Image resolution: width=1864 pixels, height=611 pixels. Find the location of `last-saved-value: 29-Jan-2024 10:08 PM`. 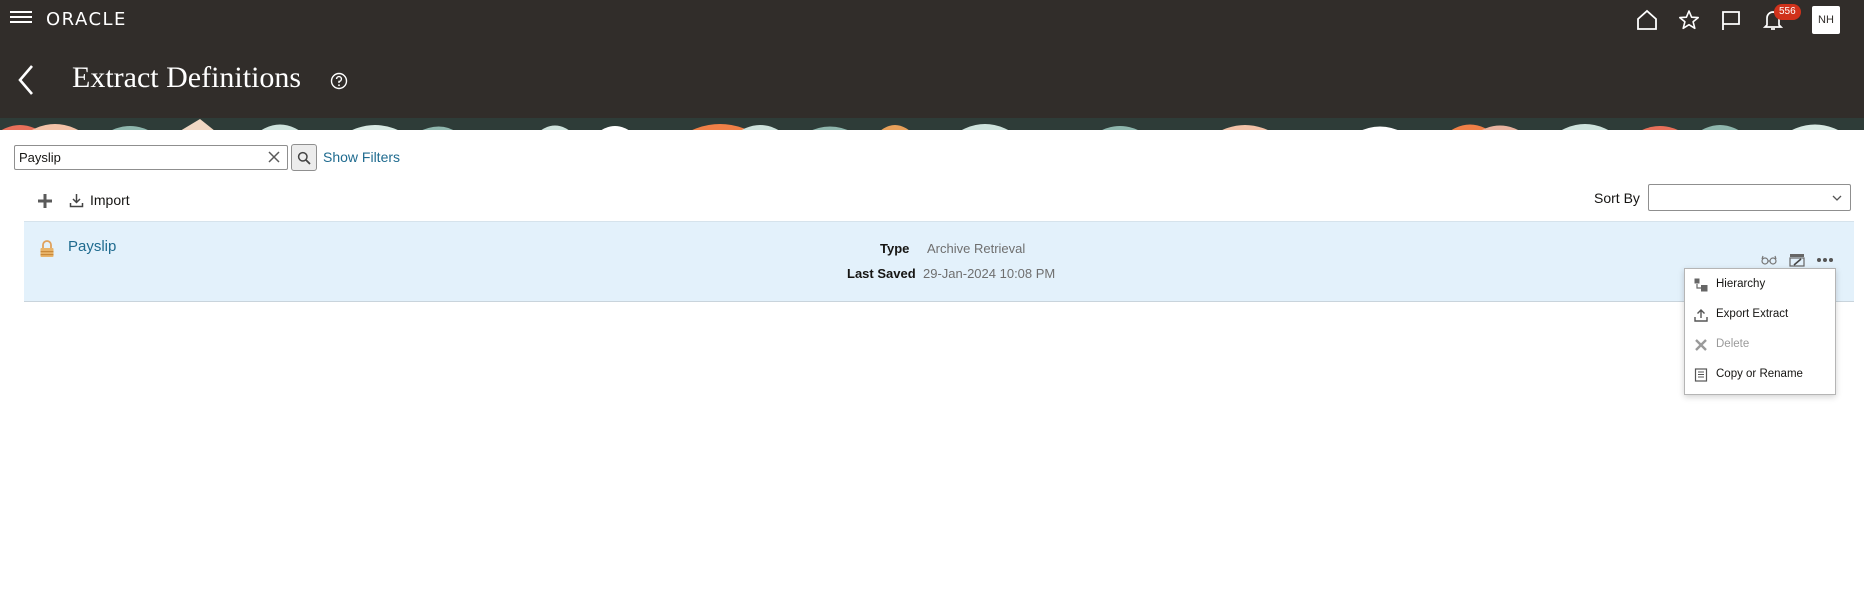

last-saved-value: 29-Jan-2024 10:08 PM is located at coordinates (989, 273).